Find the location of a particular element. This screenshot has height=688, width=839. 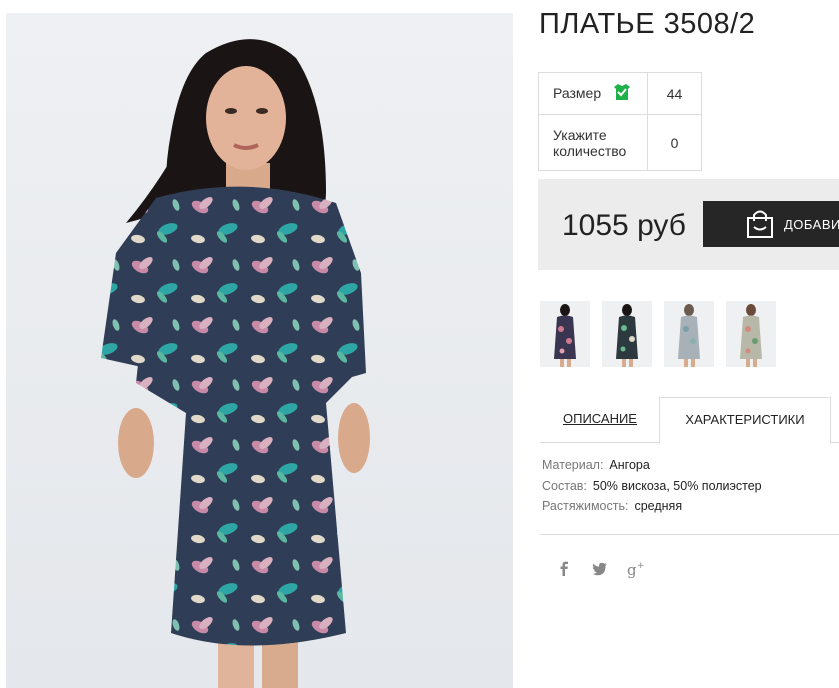

price: 1055 руб is located at coordinates (624, 225).